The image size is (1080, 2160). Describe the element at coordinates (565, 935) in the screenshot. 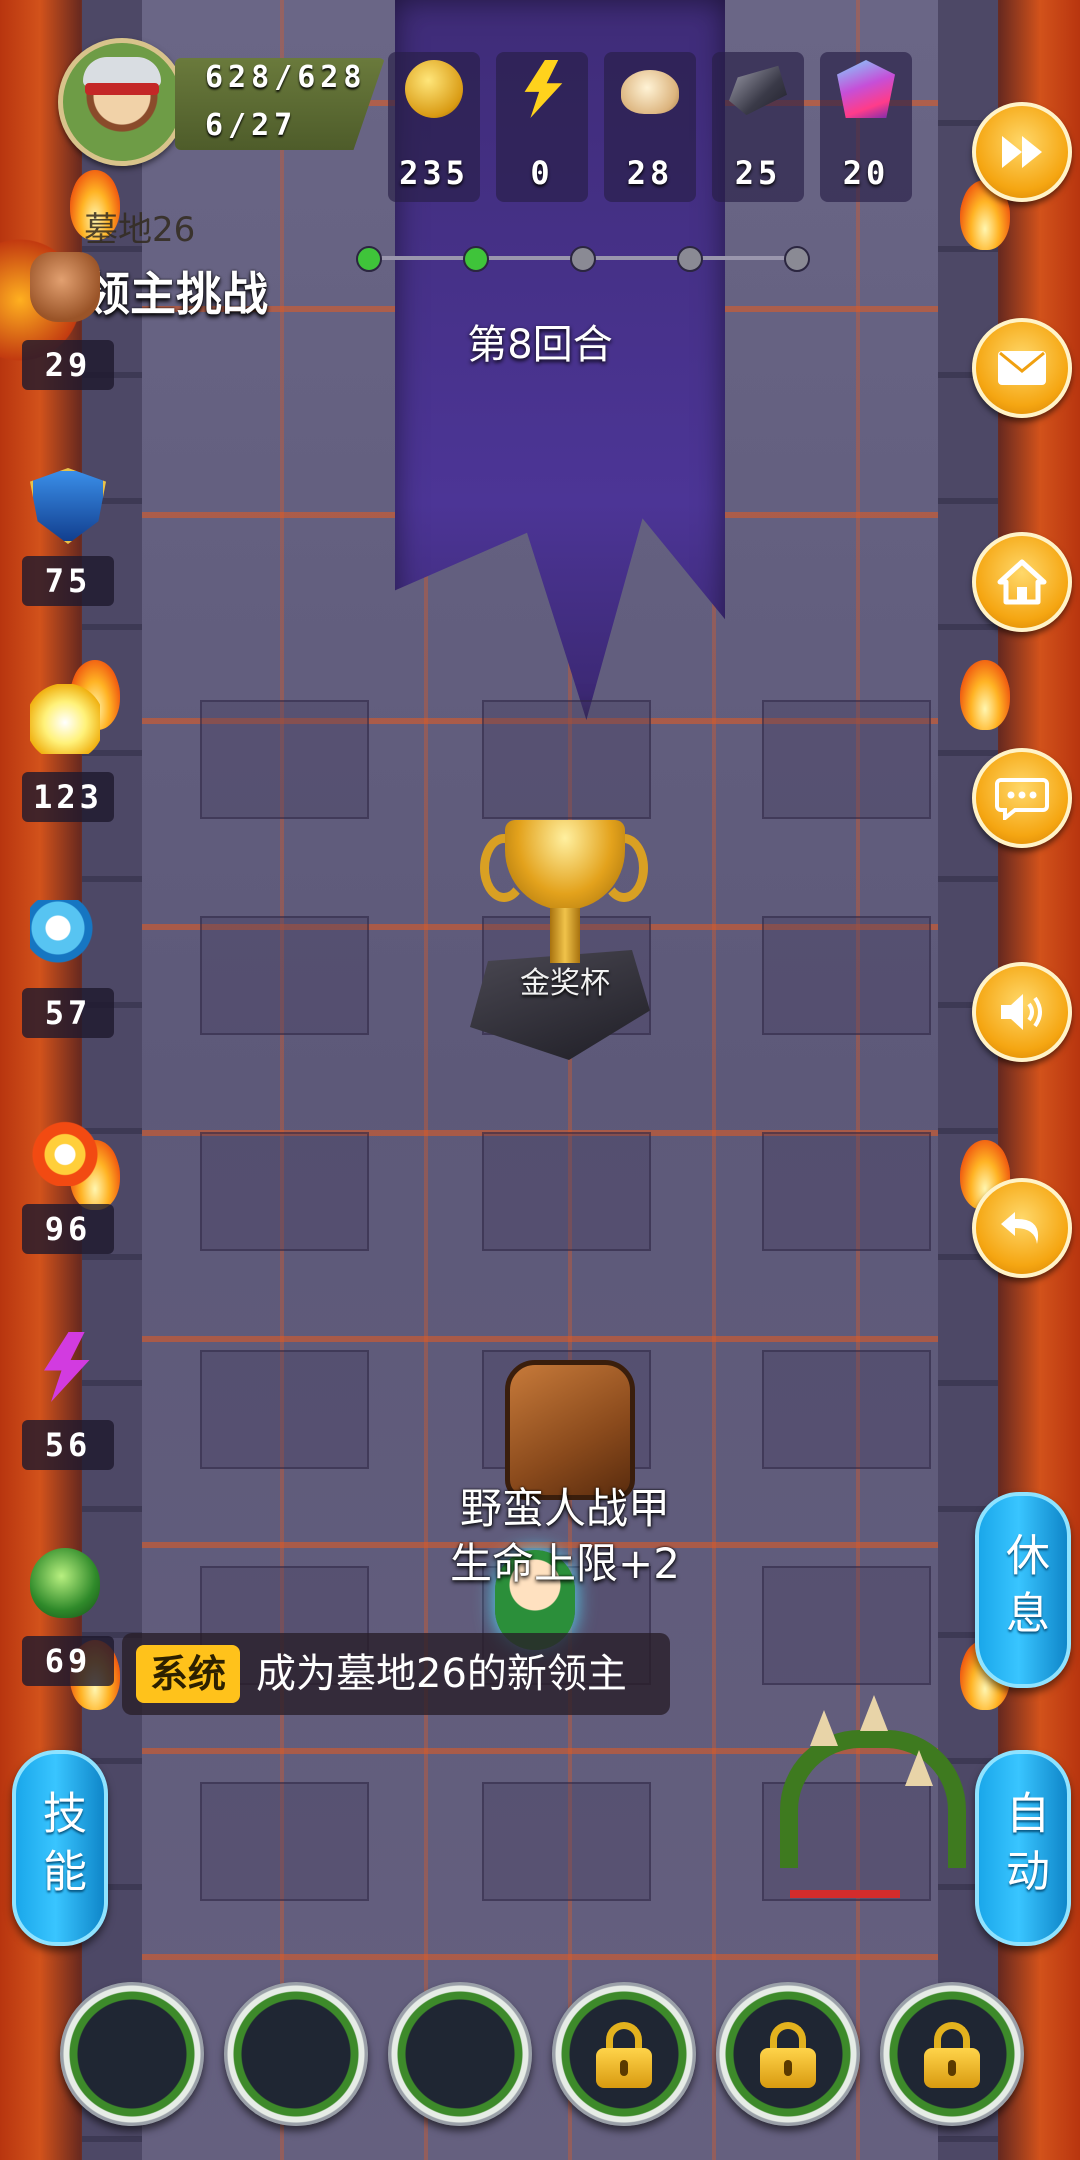

I see `trophy-stem` at that location.